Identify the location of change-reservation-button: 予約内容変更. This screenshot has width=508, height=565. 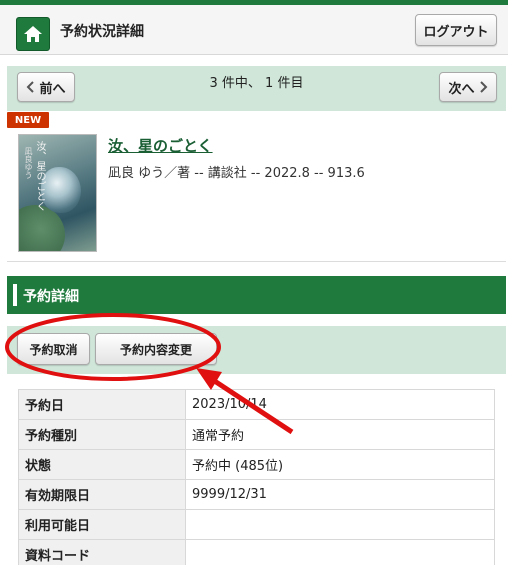
(156, 349).